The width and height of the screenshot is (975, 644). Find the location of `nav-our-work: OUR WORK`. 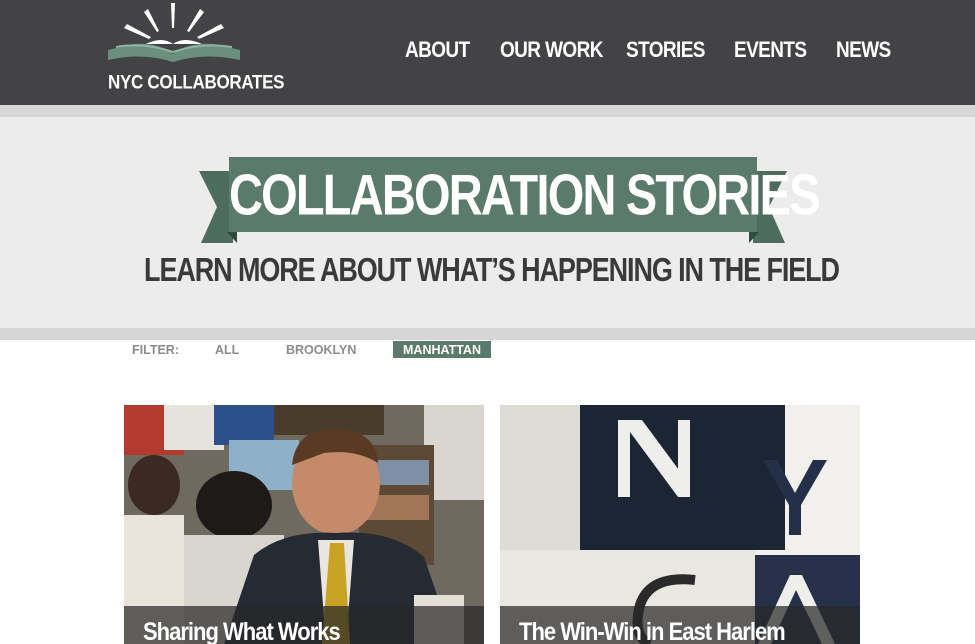

nav-our-work: OUR WORK is located at coordinates (551, 51).